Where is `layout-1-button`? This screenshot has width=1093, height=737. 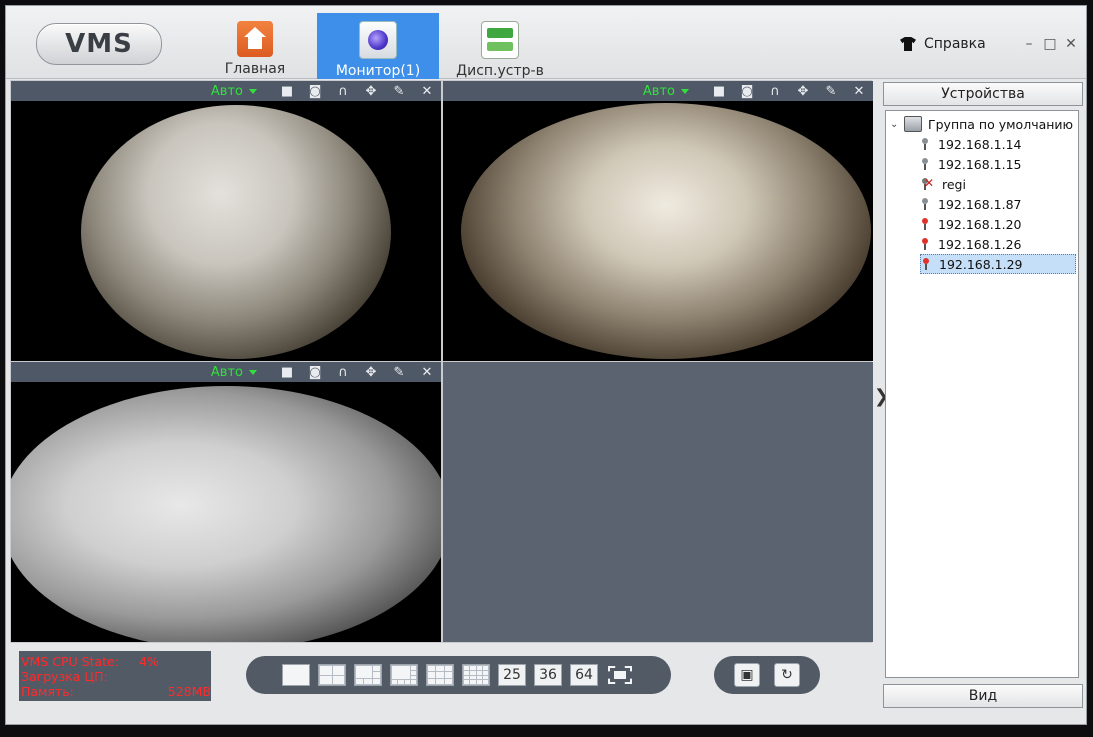 layout-1-button is located at coordinates (296, 675).